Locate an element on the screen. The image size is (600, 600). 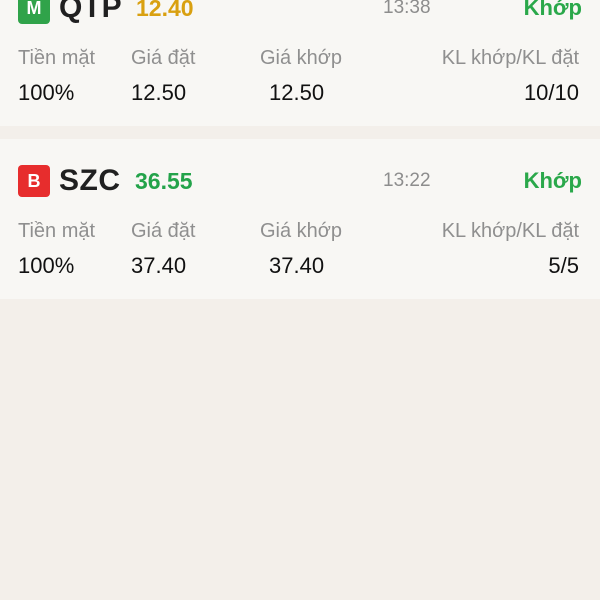
matched-volume-value: 10/10 is located at coordinates (551, 92).